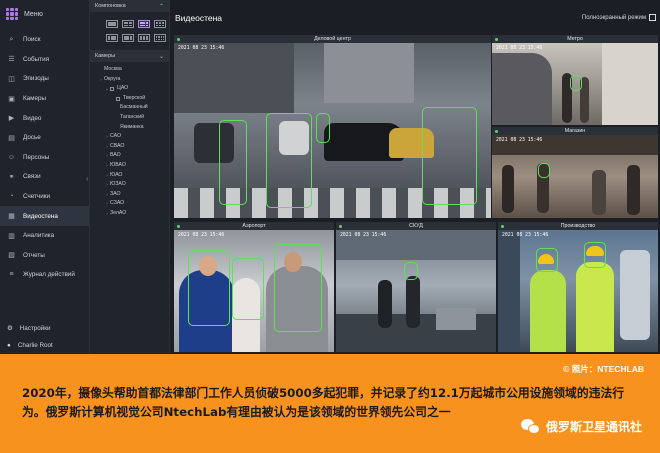  I want to click on camera-icon: ▣, so click(11, 99).